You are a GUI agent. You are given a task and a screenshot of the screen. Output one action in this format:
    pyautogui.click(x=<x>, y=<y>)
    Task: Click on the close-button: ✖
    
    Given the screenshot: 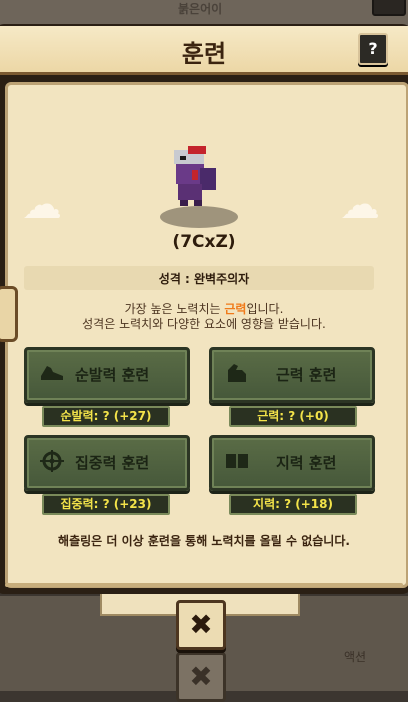 What is the action you would take?
    pyautogui.click(x=201, y=625)
    